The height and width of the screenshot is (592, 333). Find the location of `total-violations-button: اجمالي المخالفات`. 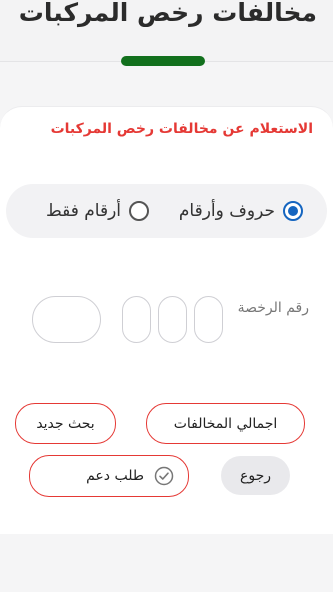

total-violations-button: اجمالي المخالفات is located at coordinates (225, 423).